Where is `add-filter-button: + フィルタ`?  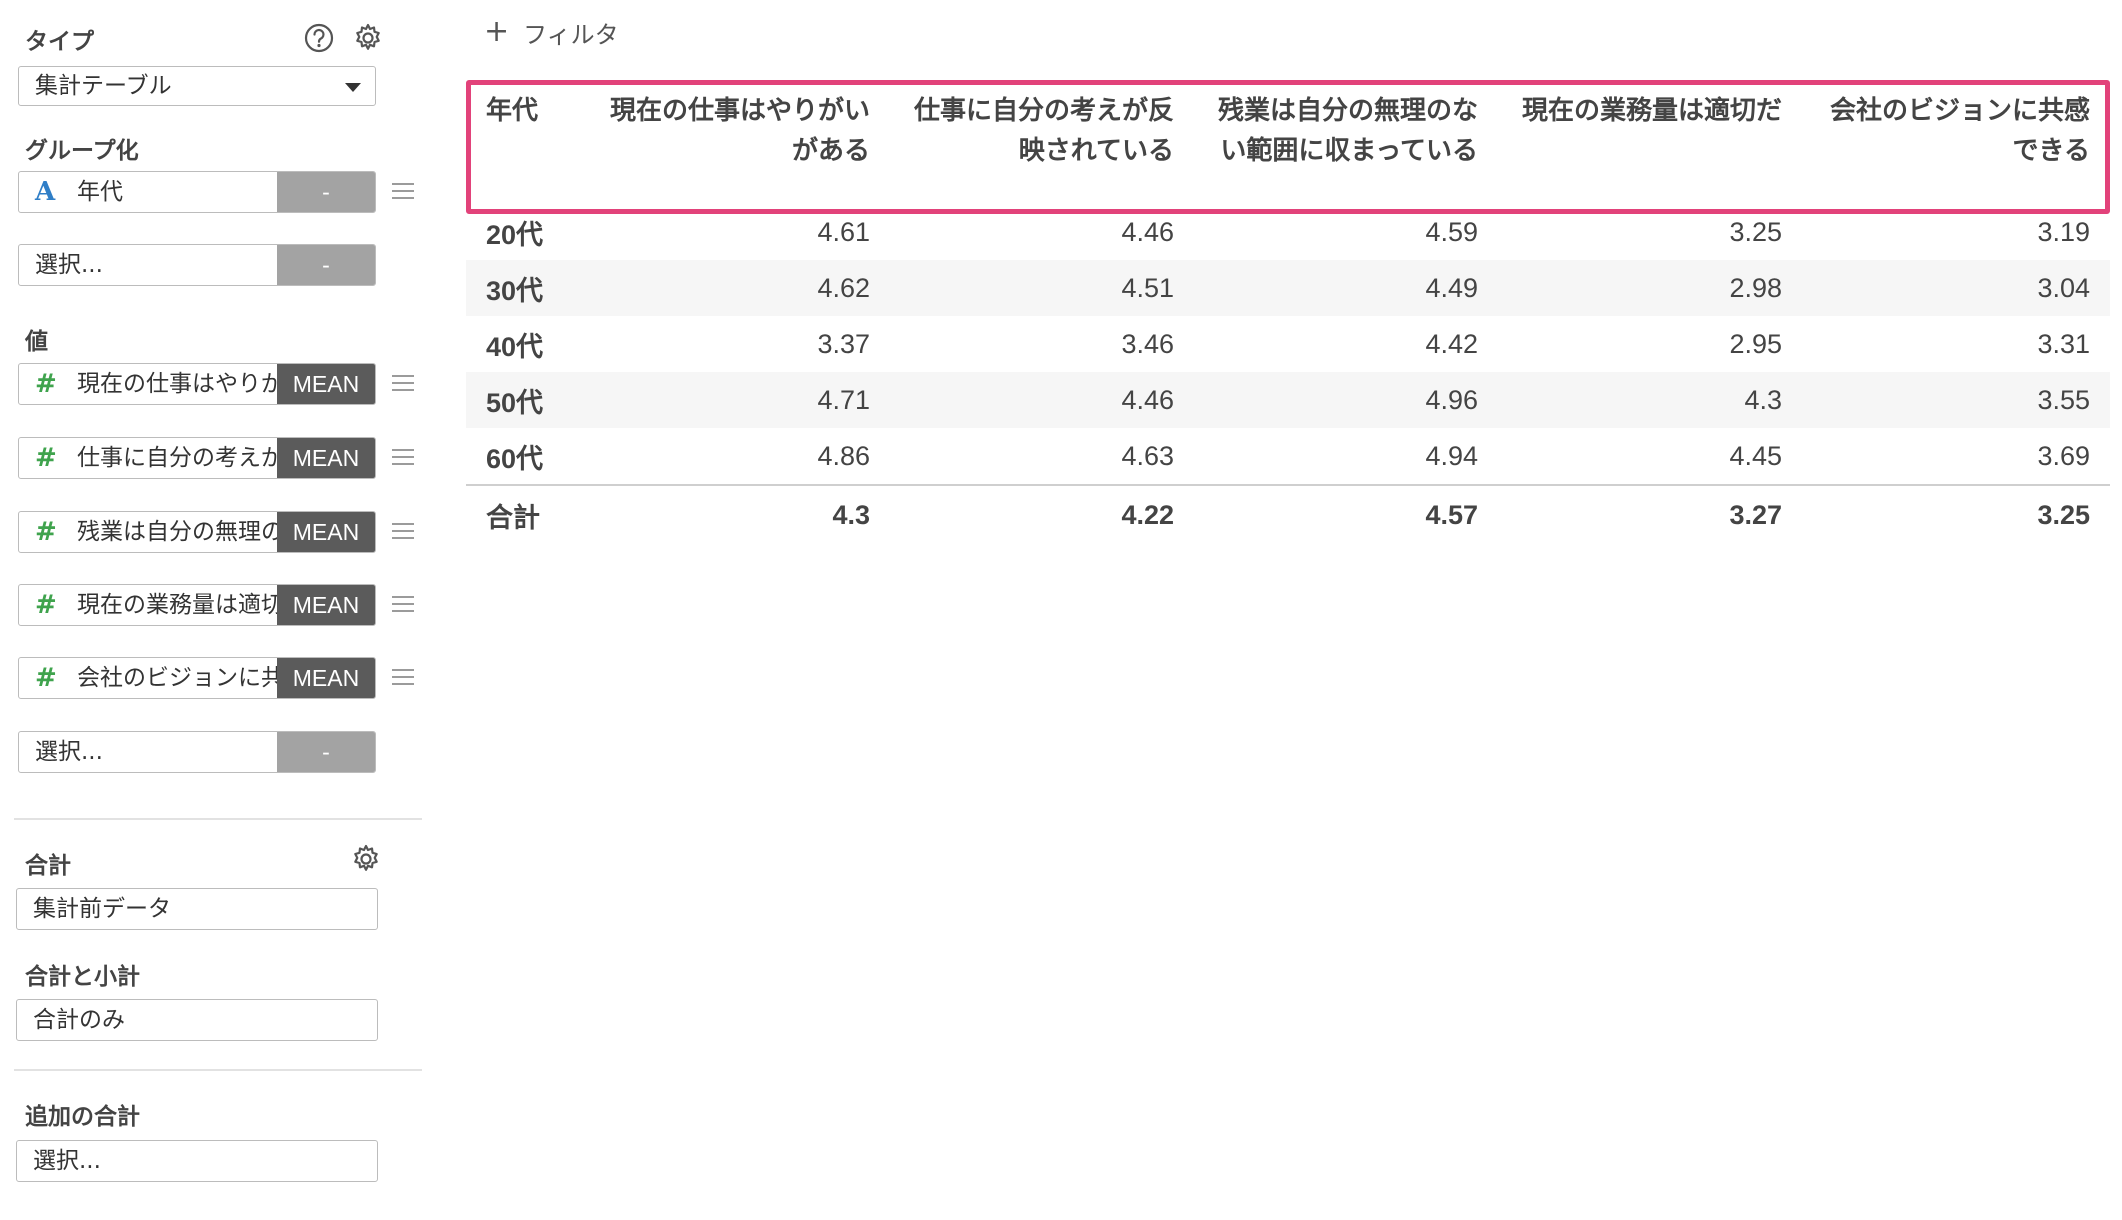 add-filter-button: + フィルタ is located at coordinates (551, 32).